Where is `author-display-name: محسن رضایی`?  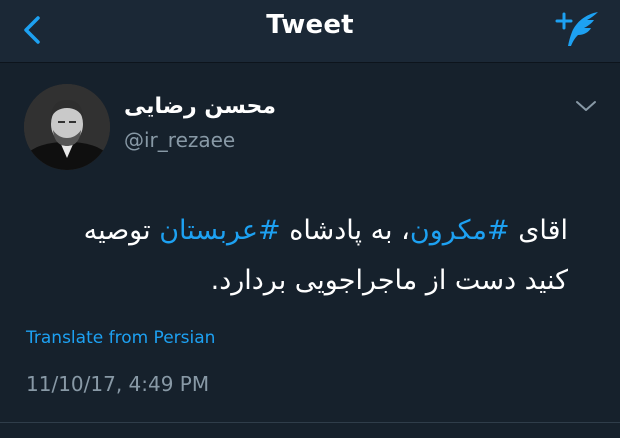
author-display-name: محسن رضایی is located at coordinates (200, 106).